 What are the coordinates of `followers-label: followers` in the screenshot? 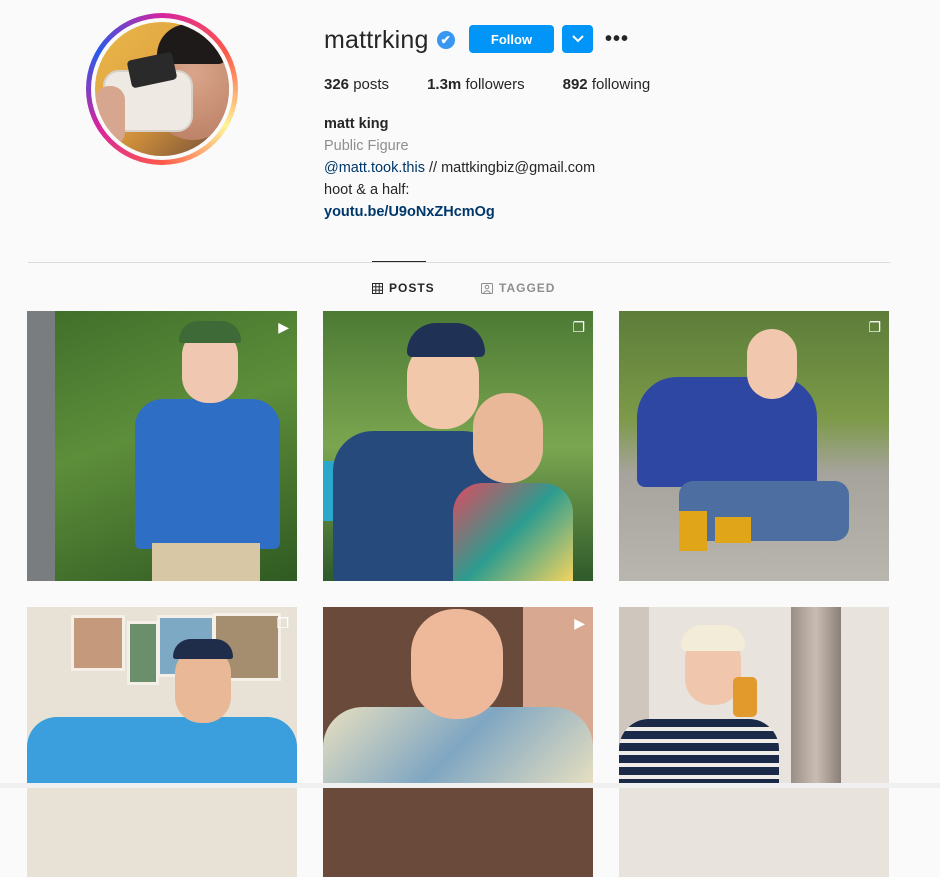 It's located at (495, 84).